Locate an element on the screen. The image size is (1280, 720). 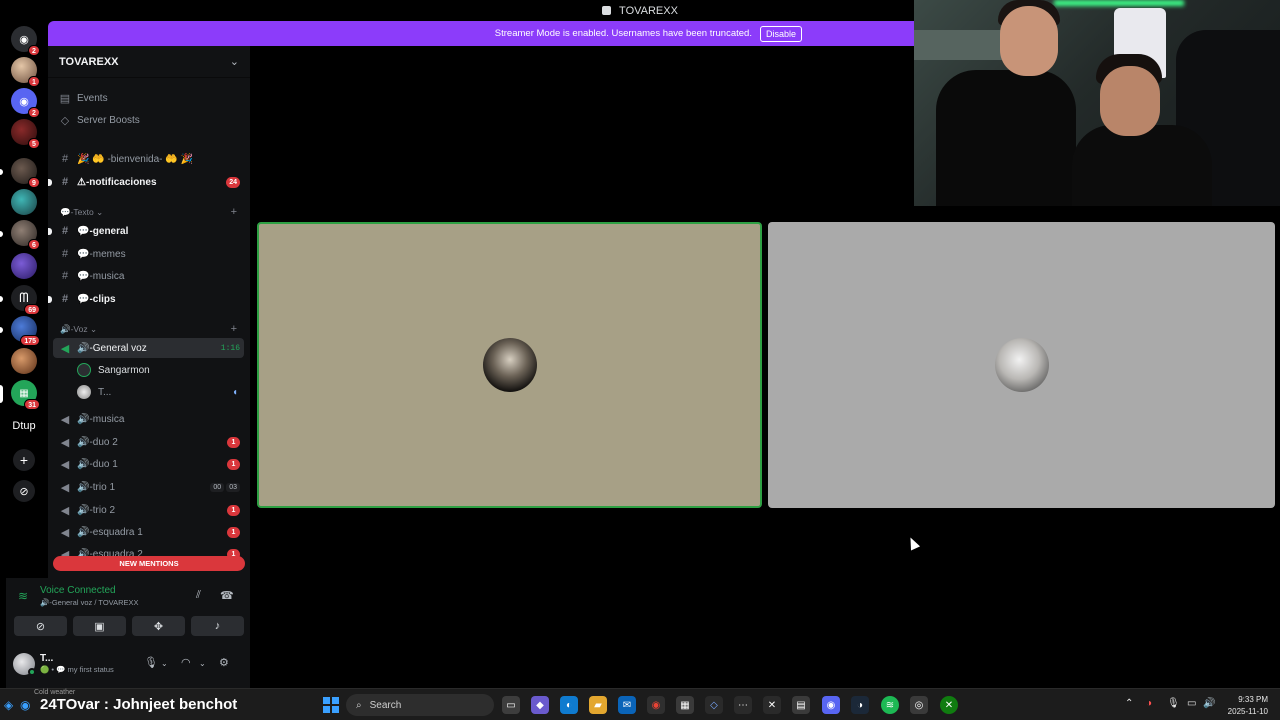
status-bubble-icon: ◖ is located at coordinates (234, 392).